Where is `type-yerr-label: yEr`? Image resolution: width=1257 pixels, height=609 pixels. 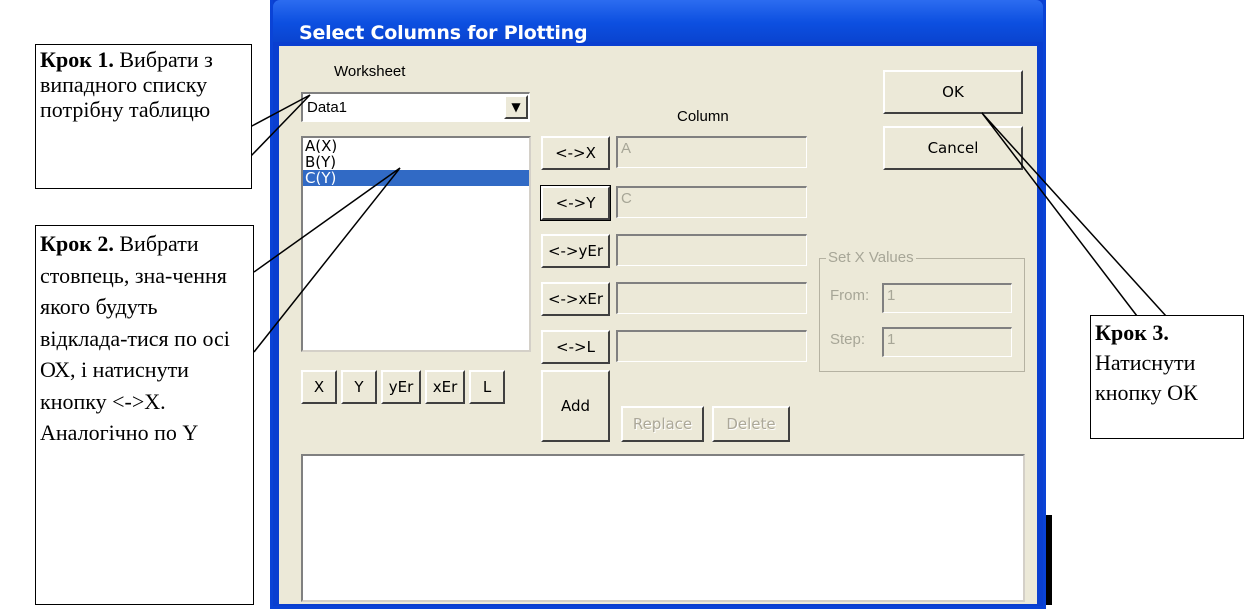 type-yerr-label: yEr is located at coordinates (401, 387).